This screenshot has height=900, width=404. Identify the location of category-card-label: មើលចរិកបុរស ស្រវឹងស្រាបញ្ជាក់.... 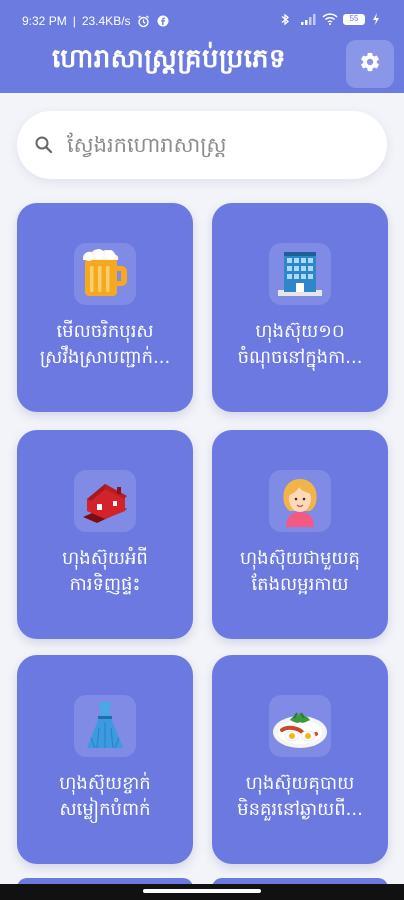
(105, 344).